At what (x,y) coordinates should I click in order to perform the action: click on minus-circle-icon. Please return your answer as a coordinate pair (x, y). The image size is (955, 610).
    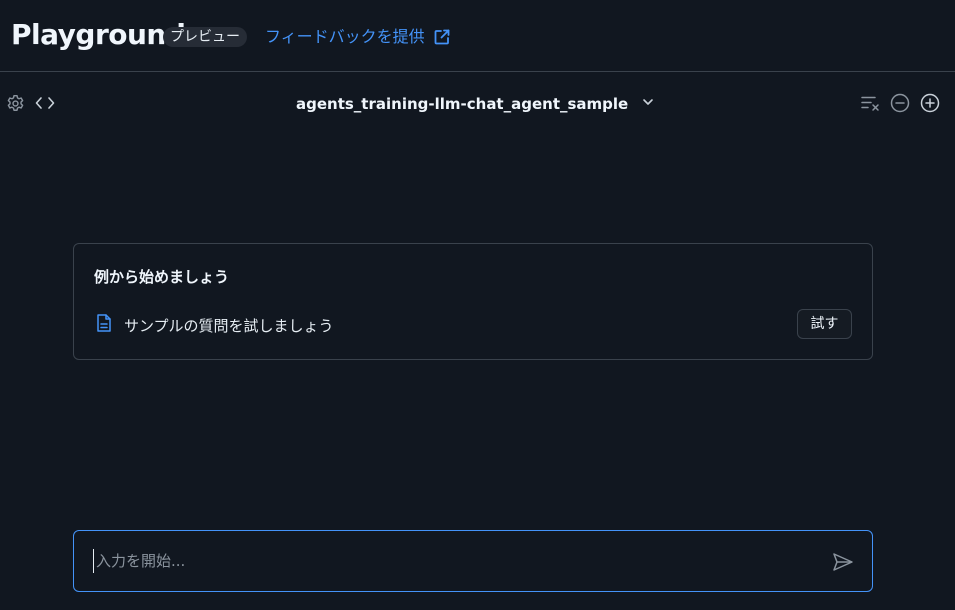
    Looking at the image, I should click on (900, 103).